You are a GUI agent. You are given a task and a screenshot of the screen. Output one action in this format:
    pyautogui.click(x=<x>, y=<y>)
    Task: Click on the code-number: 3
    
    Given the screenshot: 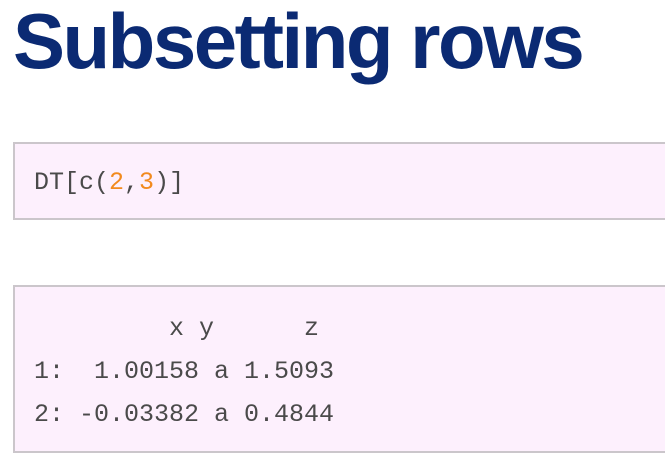 What is the action you would take?
    pyautogui.click(x=147, y=182)
    